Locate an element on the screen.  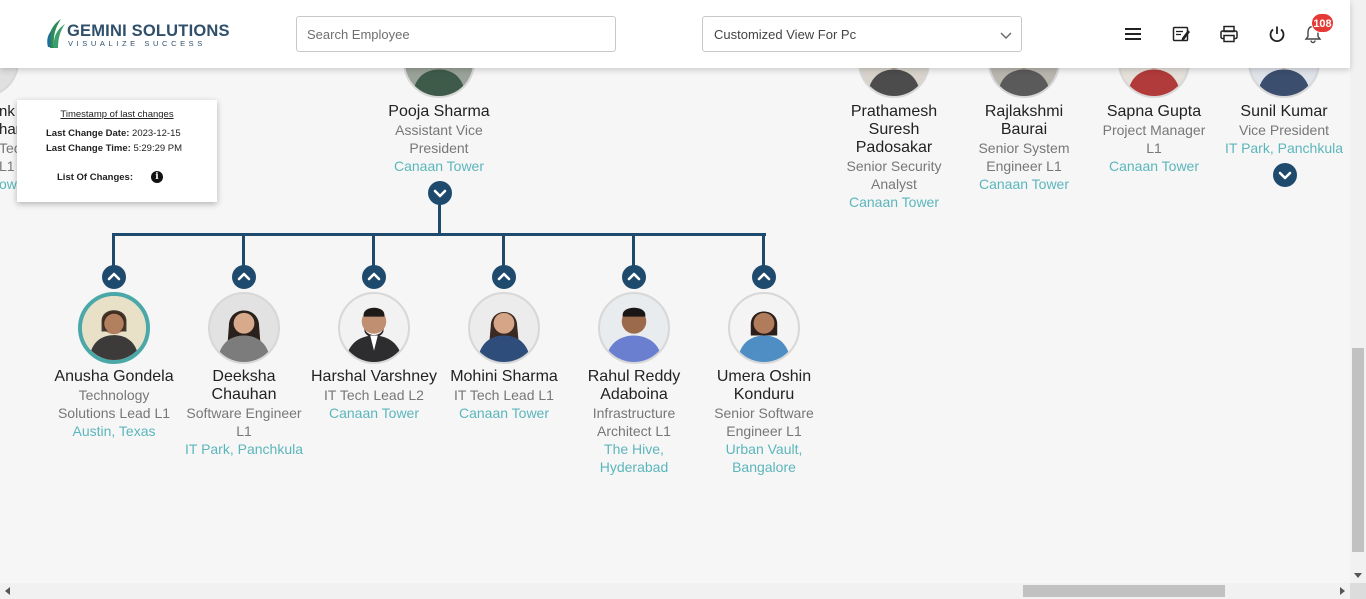
scroll-left-arrow-icon is located at coordinates (8, 591).